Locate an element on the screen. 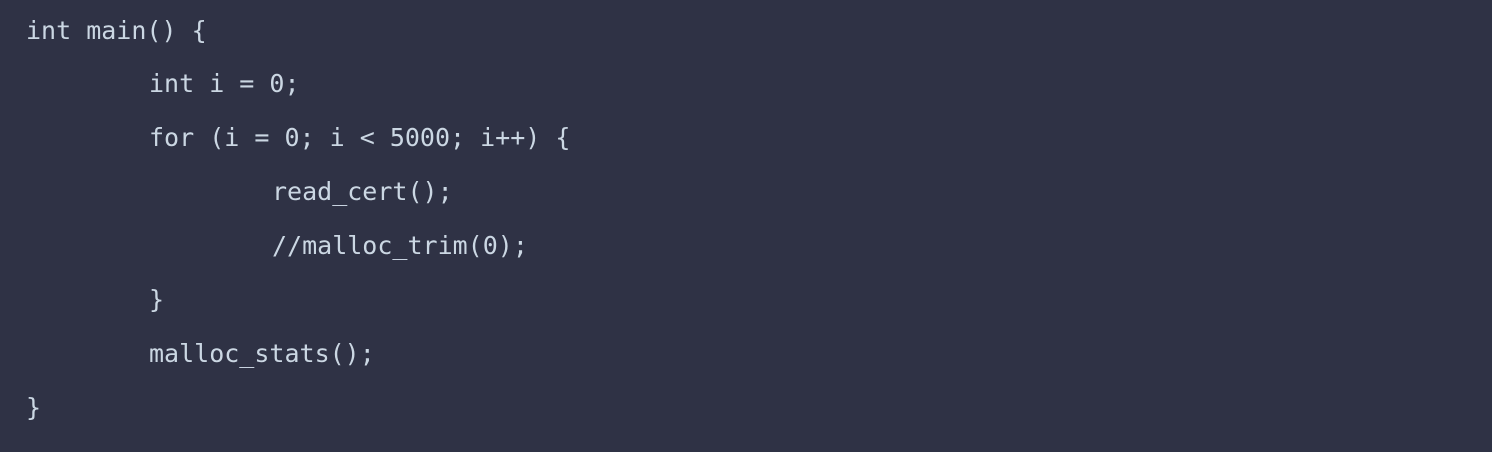  code-line-malloc-stats: malloc_stats(); is located at coordinates (262, 353).